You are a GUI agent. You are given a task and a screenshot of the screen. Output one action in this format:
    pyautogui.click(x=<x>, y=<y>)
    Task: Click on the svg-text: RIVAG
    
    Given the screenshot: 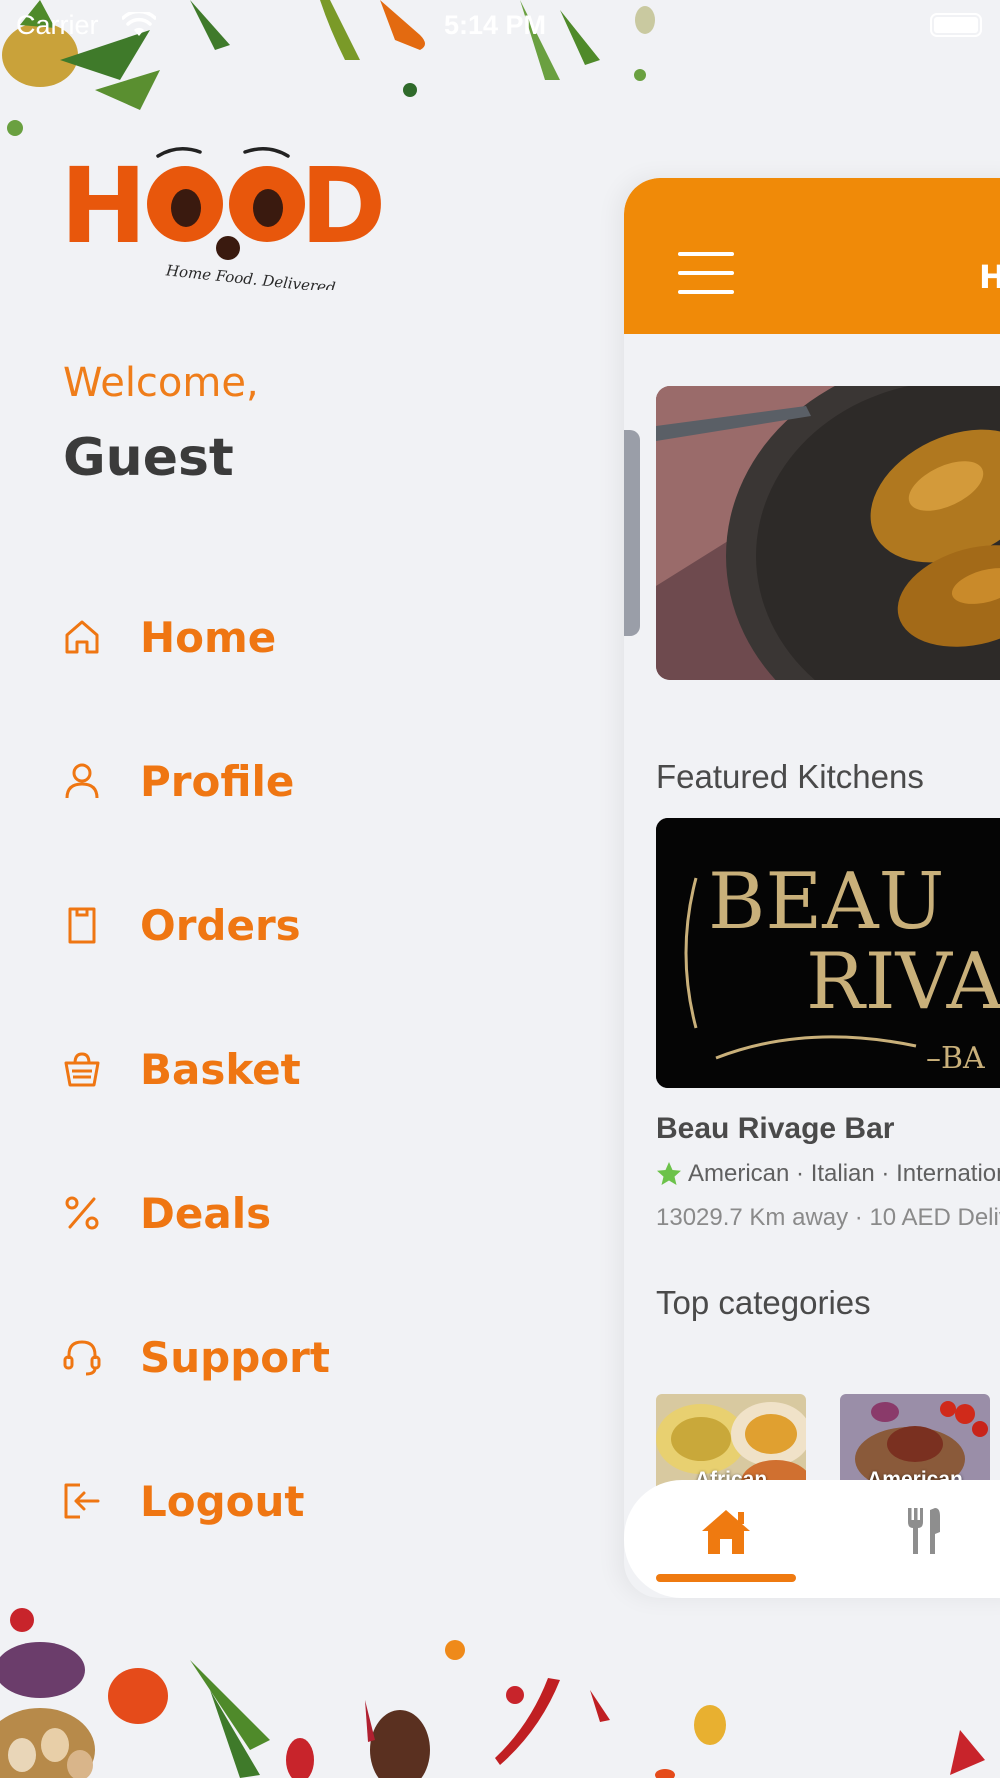 What is the action you would take?
    pyautogui.click(x=903, y=982)
    